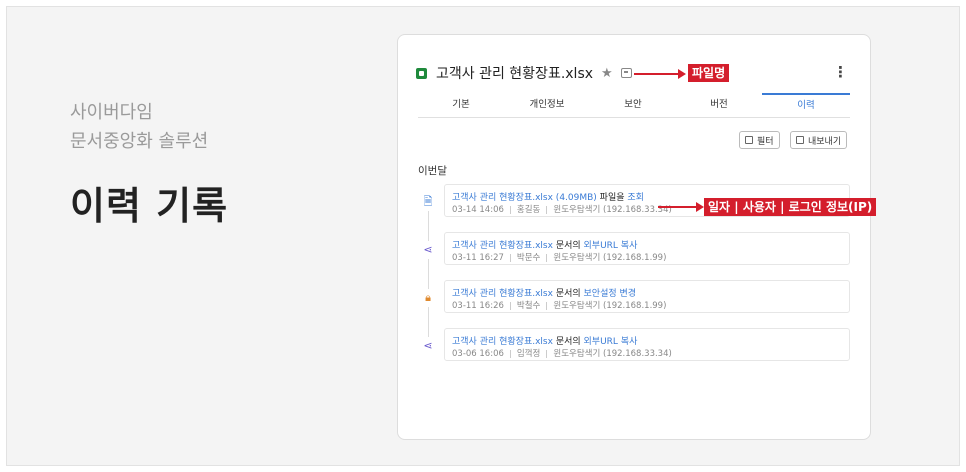 The width and height of the screenshot is (966, 472). Describe the element at coordinates (682, 74) in the screenshot. I see `filename-arrow-head` at that location.